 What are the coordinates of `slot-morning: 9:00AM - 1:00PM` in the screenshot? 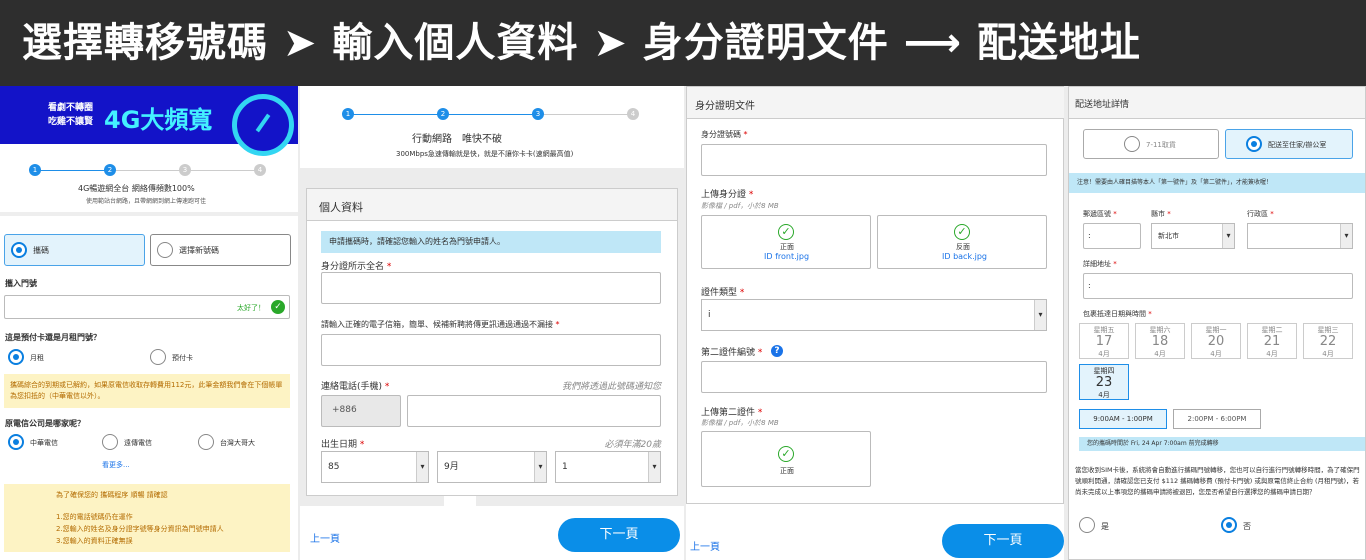 It's located at (1123, 419).